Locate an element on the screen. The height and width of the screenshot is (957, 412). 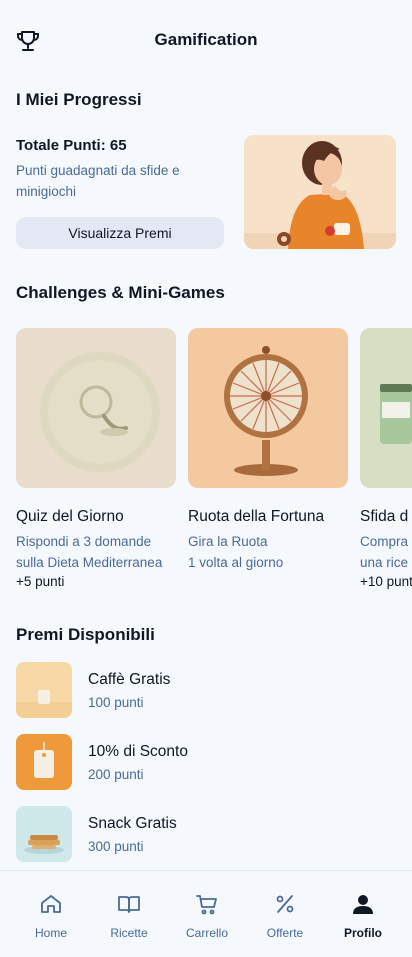
total-points-label: Totale Punti: 65 is located at coordinates (71, 145).